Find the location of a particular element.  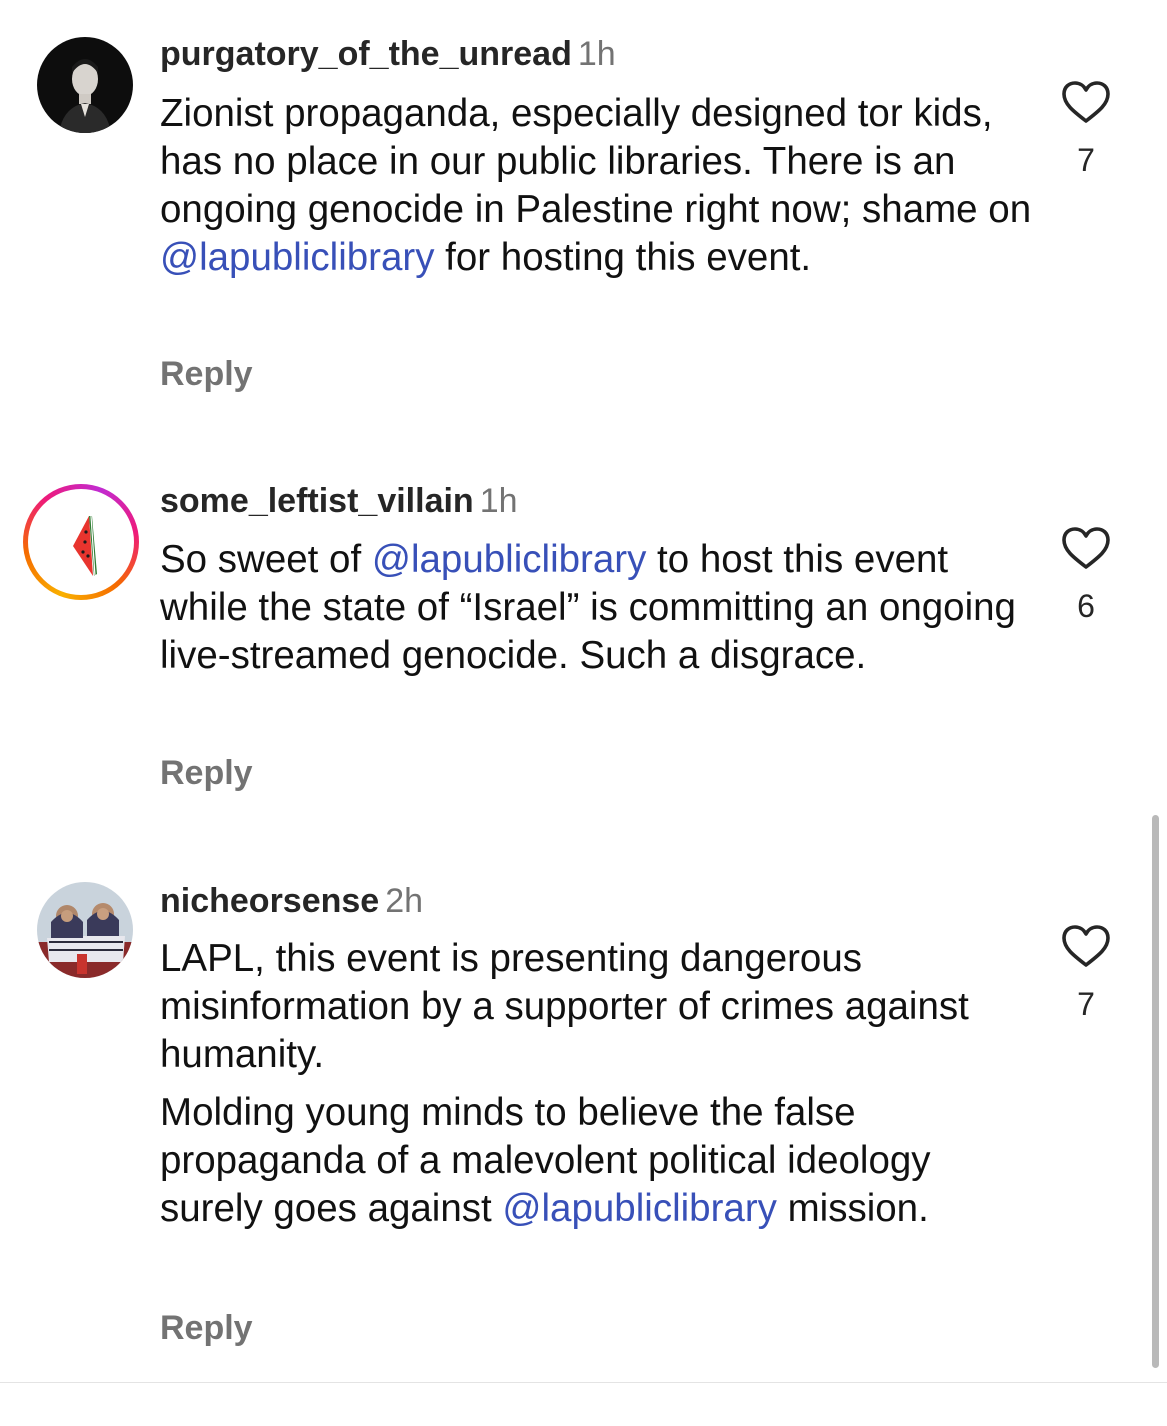

comment-header: some_leftist_villain 1h is located at coordinates (339, 501).